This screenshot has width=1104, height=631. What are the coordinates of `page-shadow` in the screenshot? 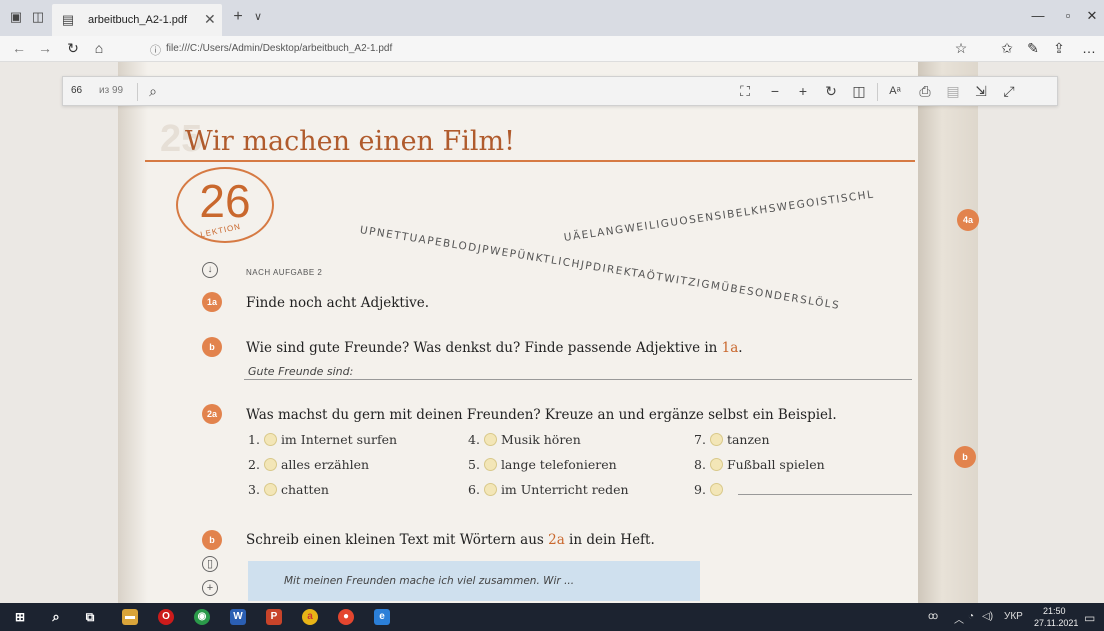 It's located at (133, 332).